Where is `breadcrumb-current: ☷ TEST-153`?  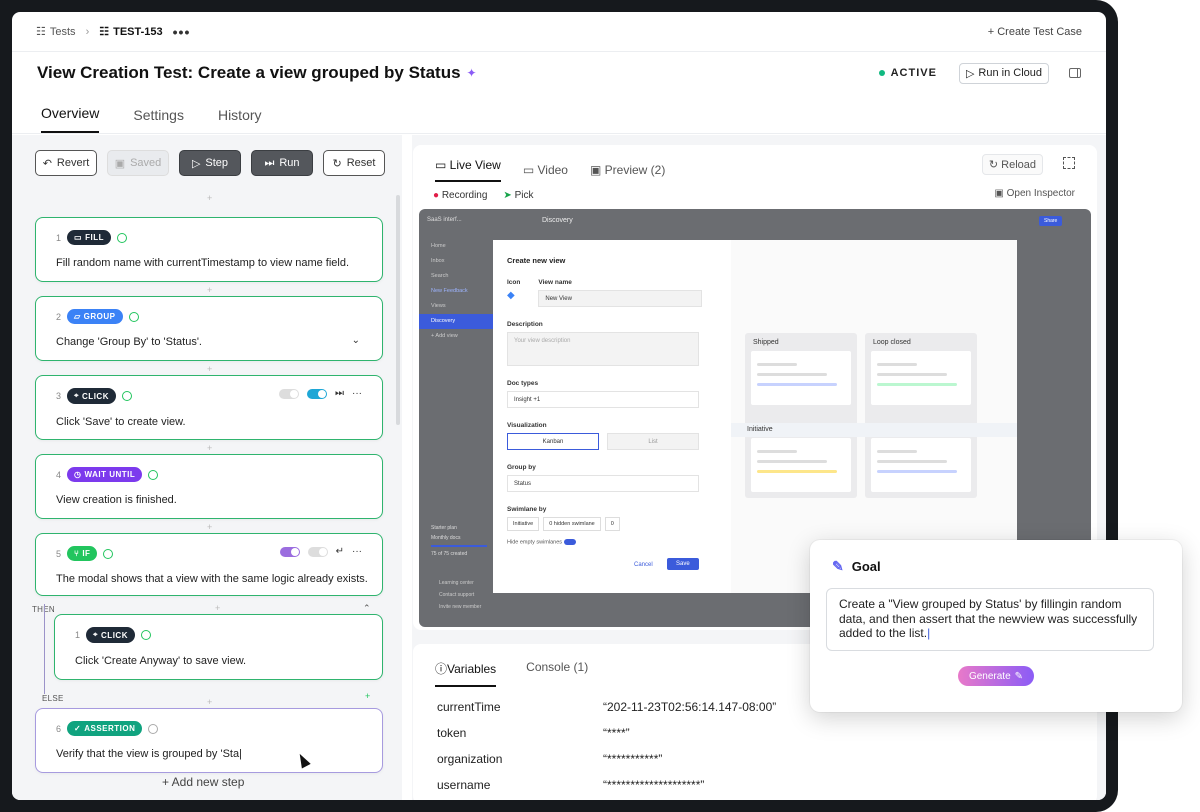
breadcrumb-current: ☷ TEST-153 is located at coordinates (131, 32).